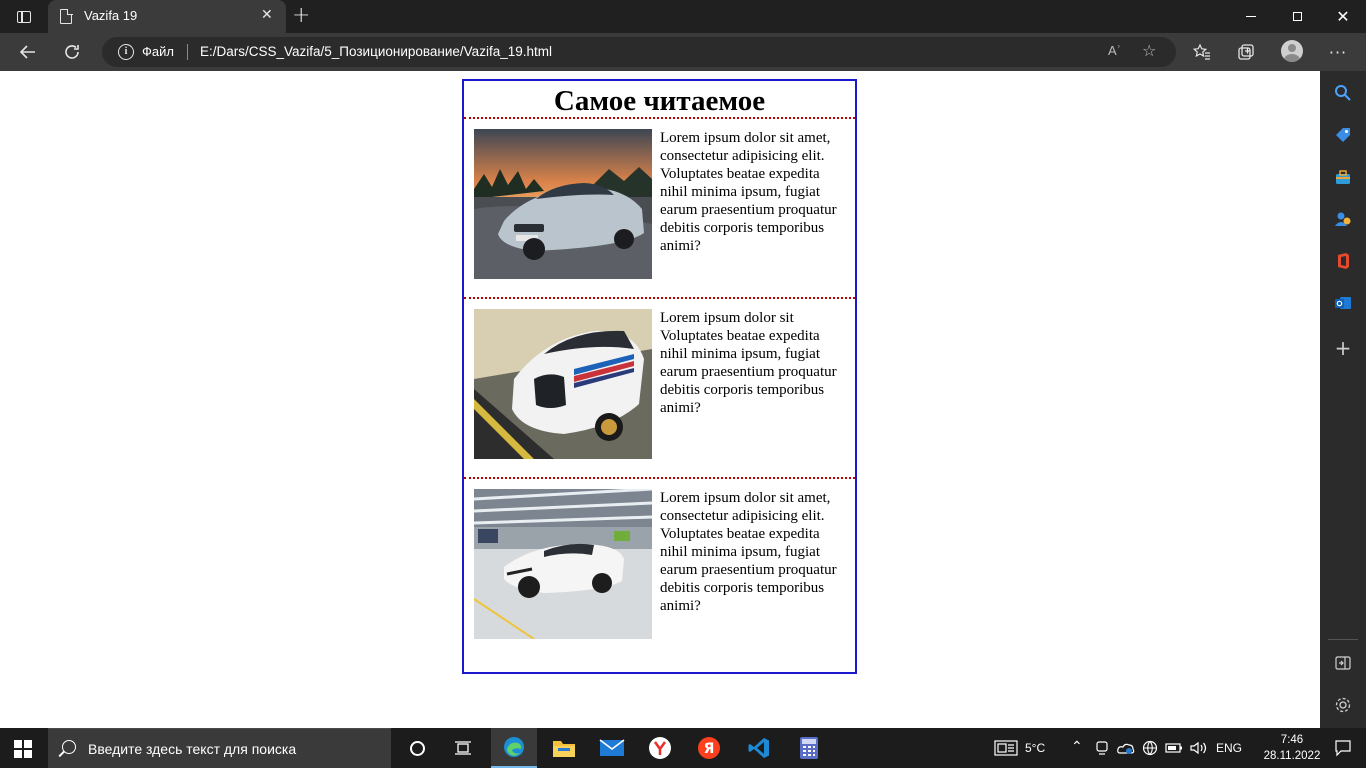 This screenshot has width=1366, height=768. I want to click on meet-now-icon, so click(1102, 748).